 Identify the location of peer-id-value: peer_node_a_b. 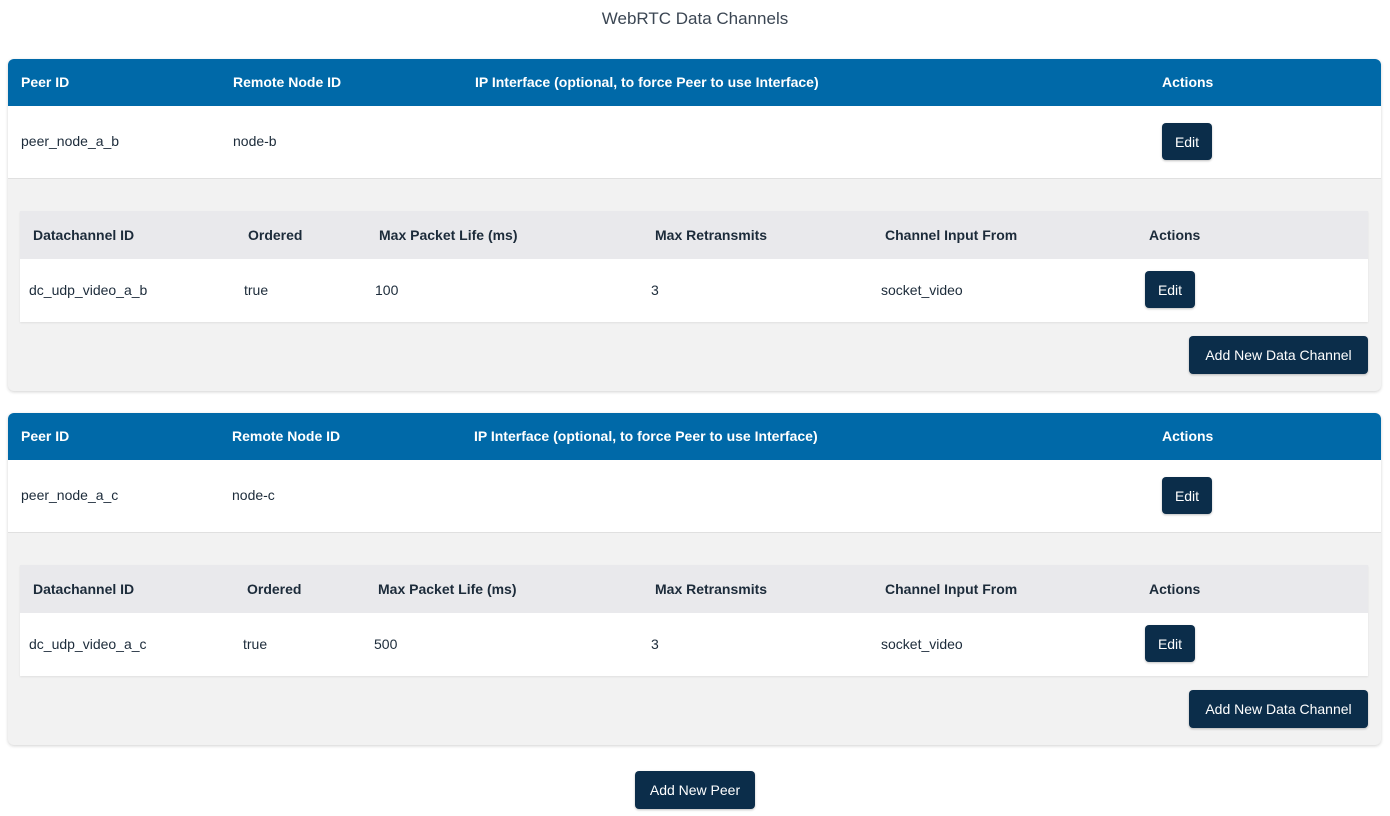
(70, 141).